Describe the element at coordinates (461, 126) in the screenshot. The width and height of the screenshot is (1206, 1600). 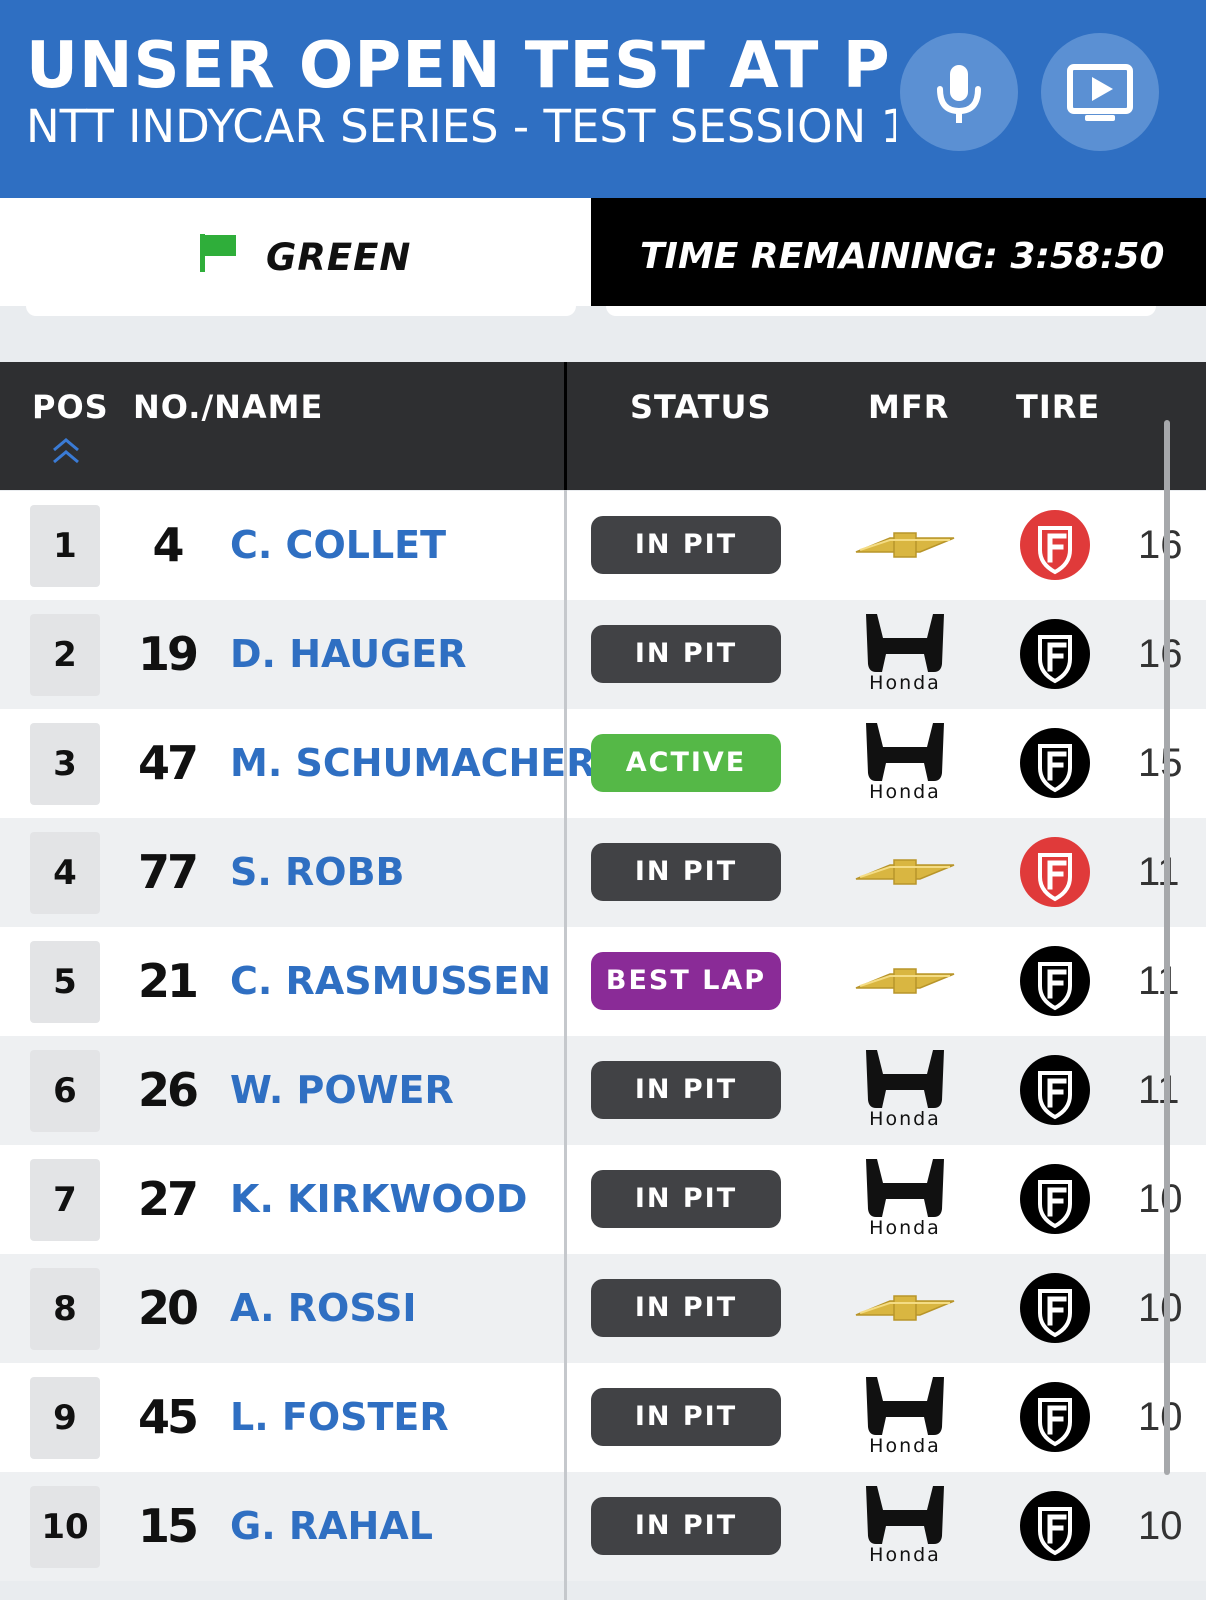
I see `session-subtitle: NTT INDYCAR SERIES - TEST SESSION 1` at that location.